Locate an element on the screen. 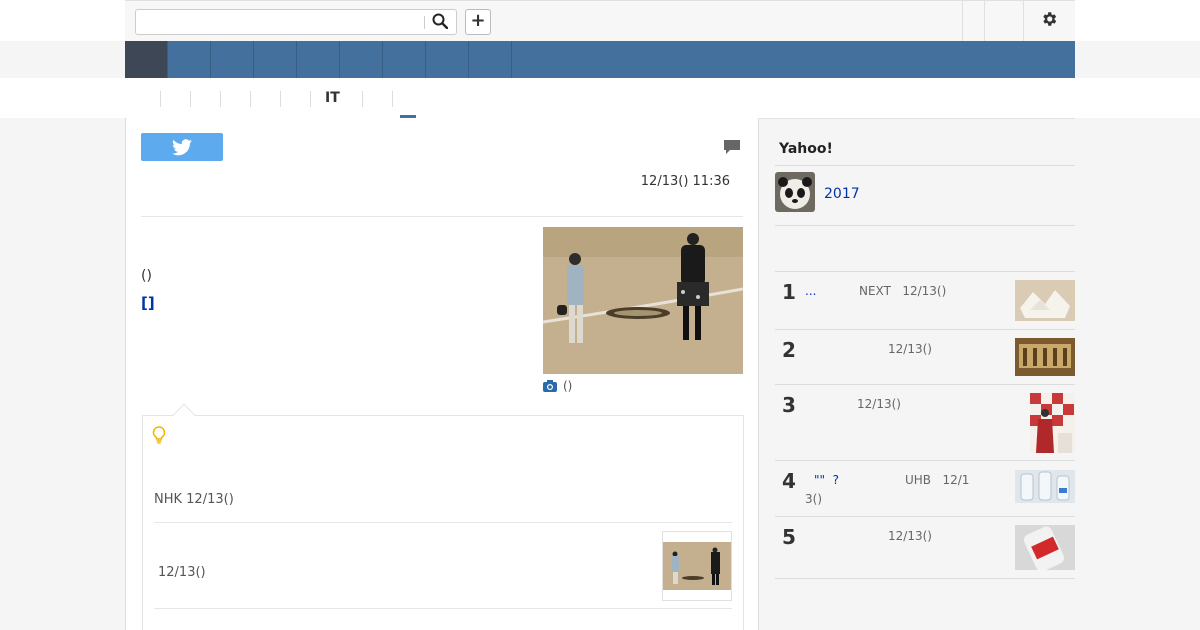 The height and width of the screenshot is (630, 1200). search-button is located at coordinates (441, 22).